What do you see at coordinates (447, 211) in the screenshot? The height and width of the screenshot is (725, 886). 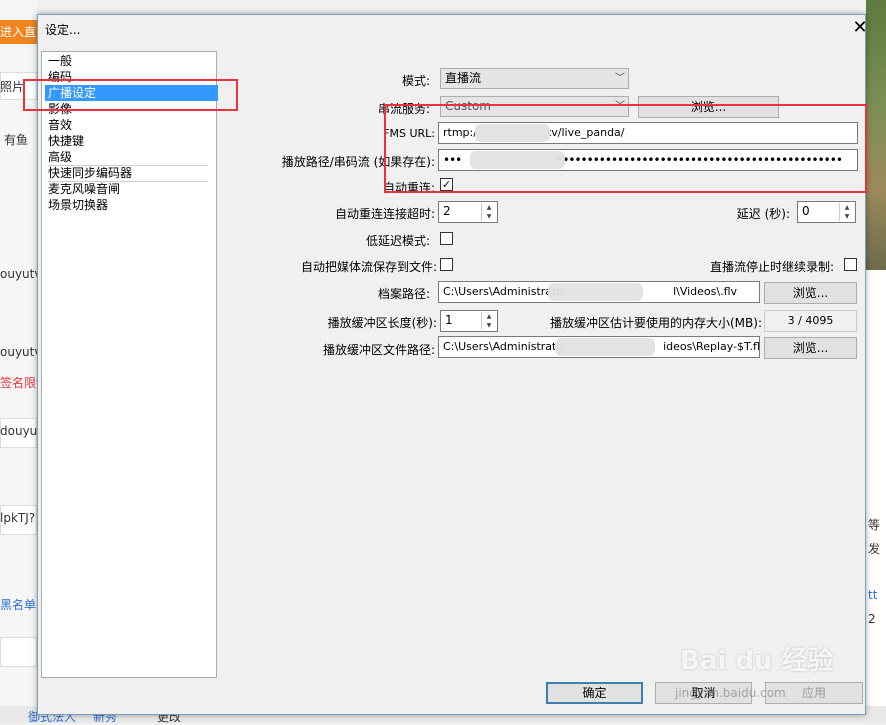 I see `reconnect-timeout-value: 2` at bounding box center [447, 211].